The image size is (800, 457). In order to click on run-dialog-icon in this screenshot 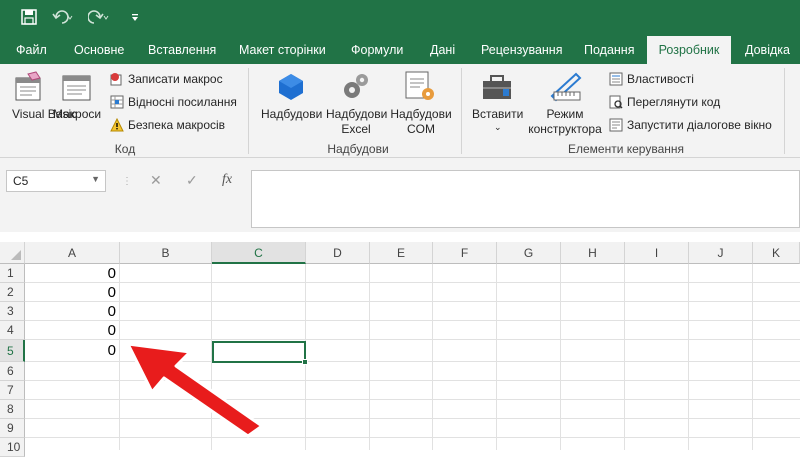, I will do `click(616, 126)`.